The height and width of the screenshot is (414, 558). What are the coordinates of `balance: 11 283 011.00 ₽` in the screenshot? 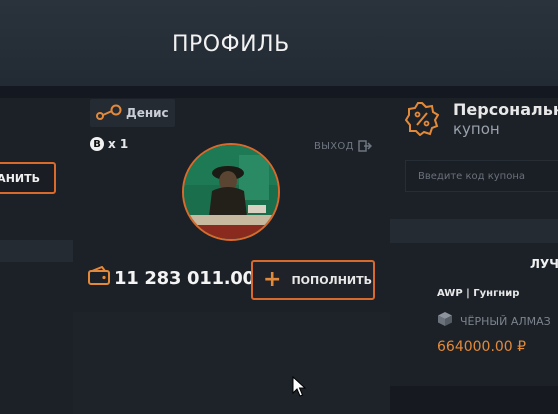 It's located at (180, 277).